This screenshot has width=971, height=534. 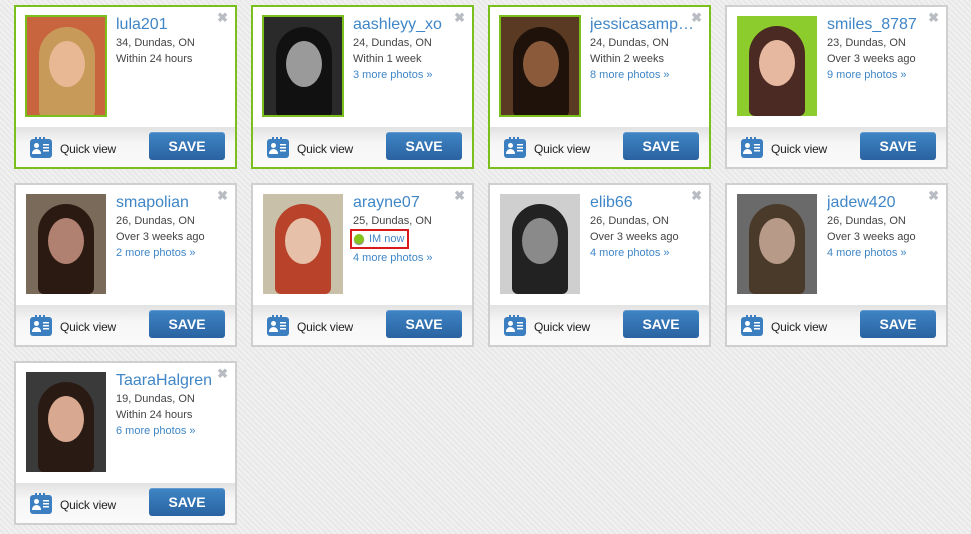 I want to click on im-now-label: IM now, so click(x=387, y=239).